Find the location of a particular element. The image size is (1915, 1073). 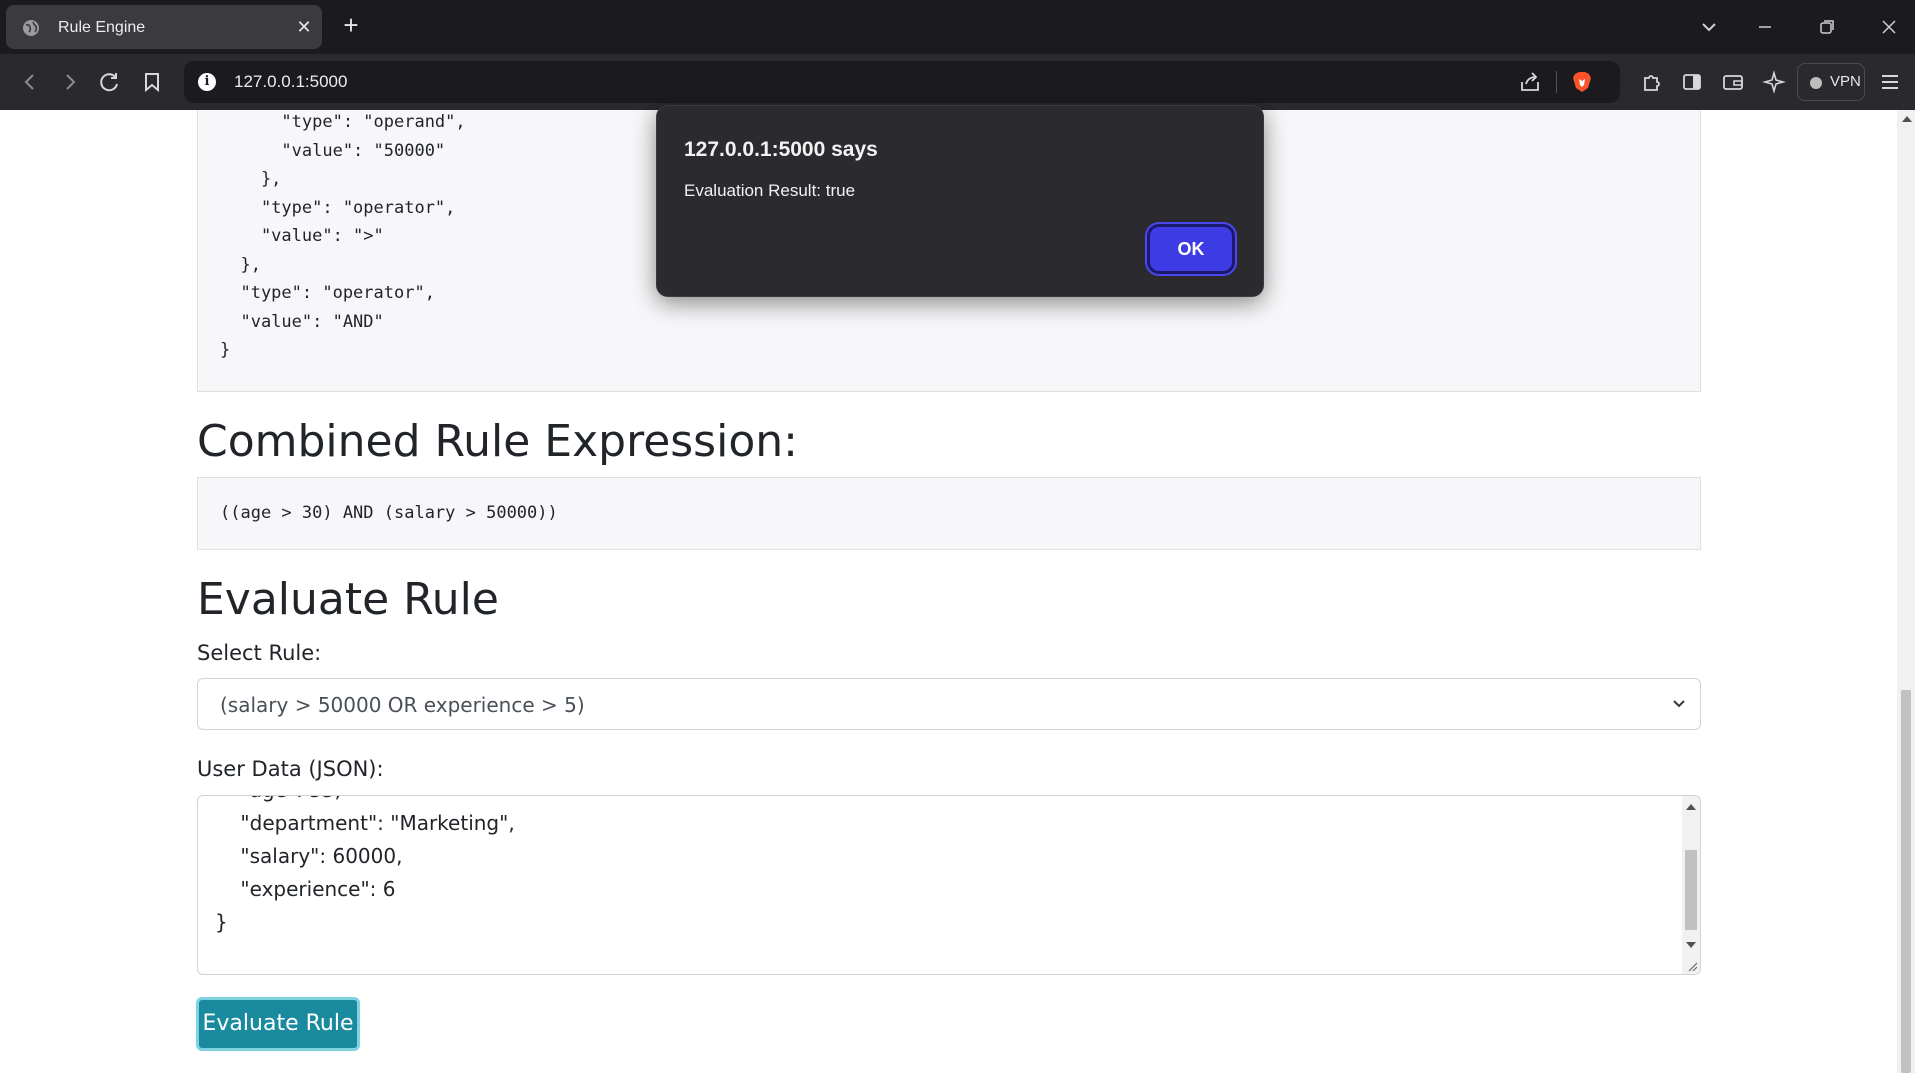

combined-expression: ((age > 30) AND (salary > 50000)) is located at coordinates (949, 513).